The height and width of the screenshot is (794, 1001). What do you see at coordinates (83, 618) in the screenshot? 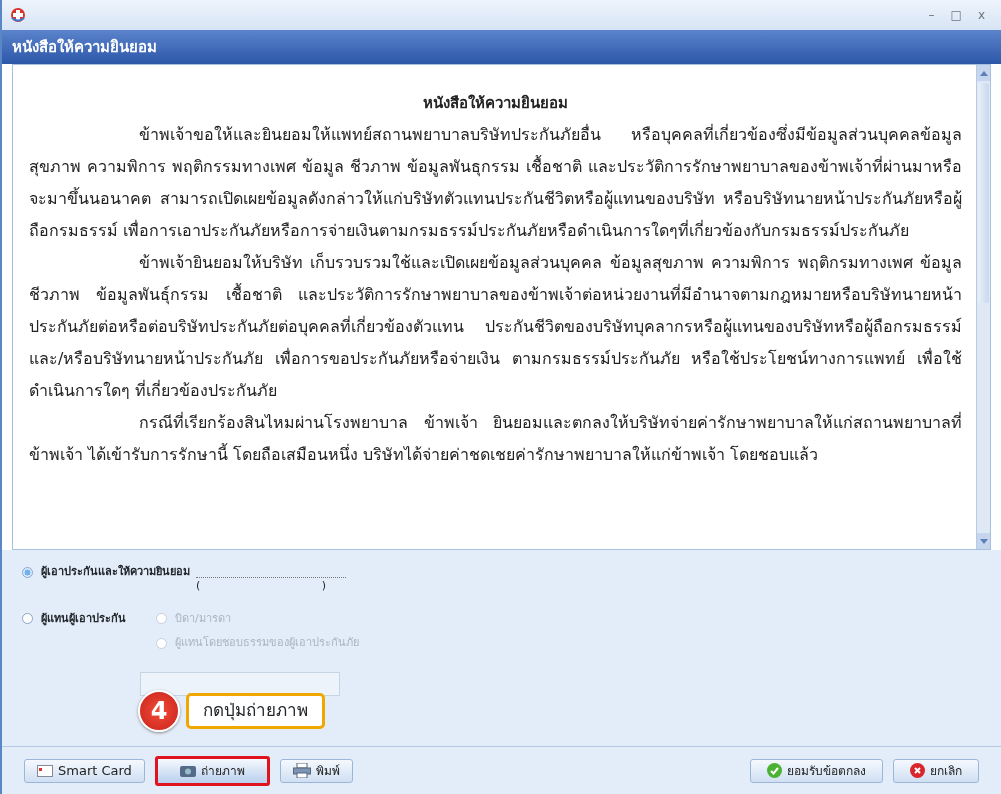
I see `radio-label: ผู้แทนผู้เอาประกัน` at bounding box center [83, 618].